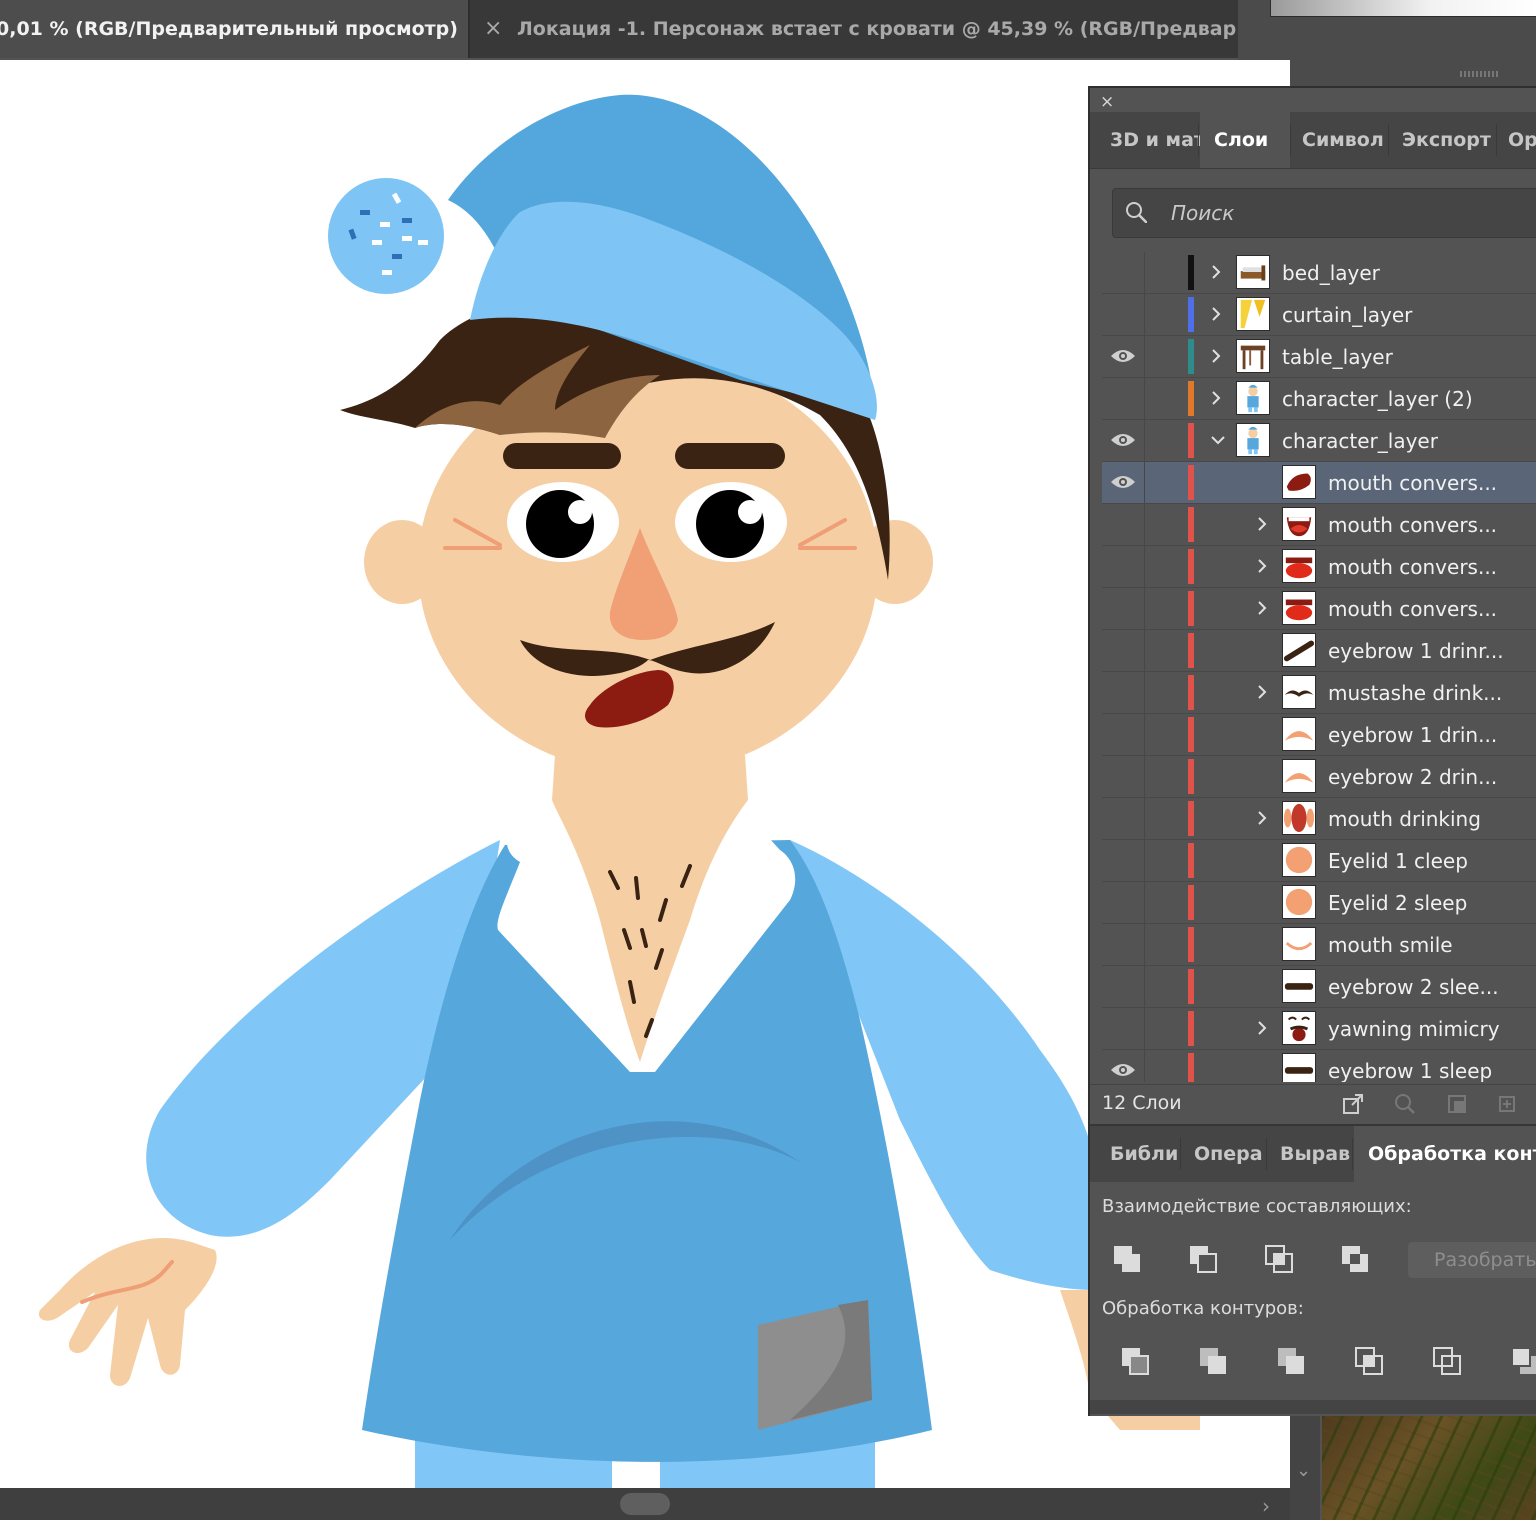 Image resolution: width=1536 pixels, height=1520 pixels. What do you see at coordinates (1377, 399) in the screenshot?
I see `layer-name: character_layer (2)` at bounding box center [1377, 399].